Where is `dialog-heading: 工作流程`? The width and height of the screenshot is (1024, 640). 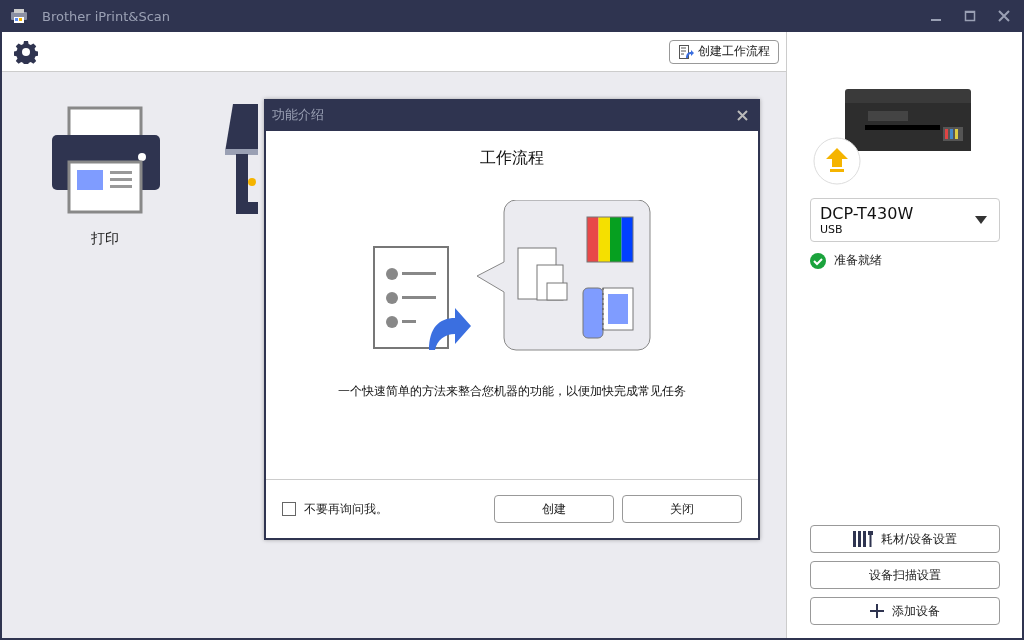 dialog-heading: 工作流程 is located at coordinates (512, 158).